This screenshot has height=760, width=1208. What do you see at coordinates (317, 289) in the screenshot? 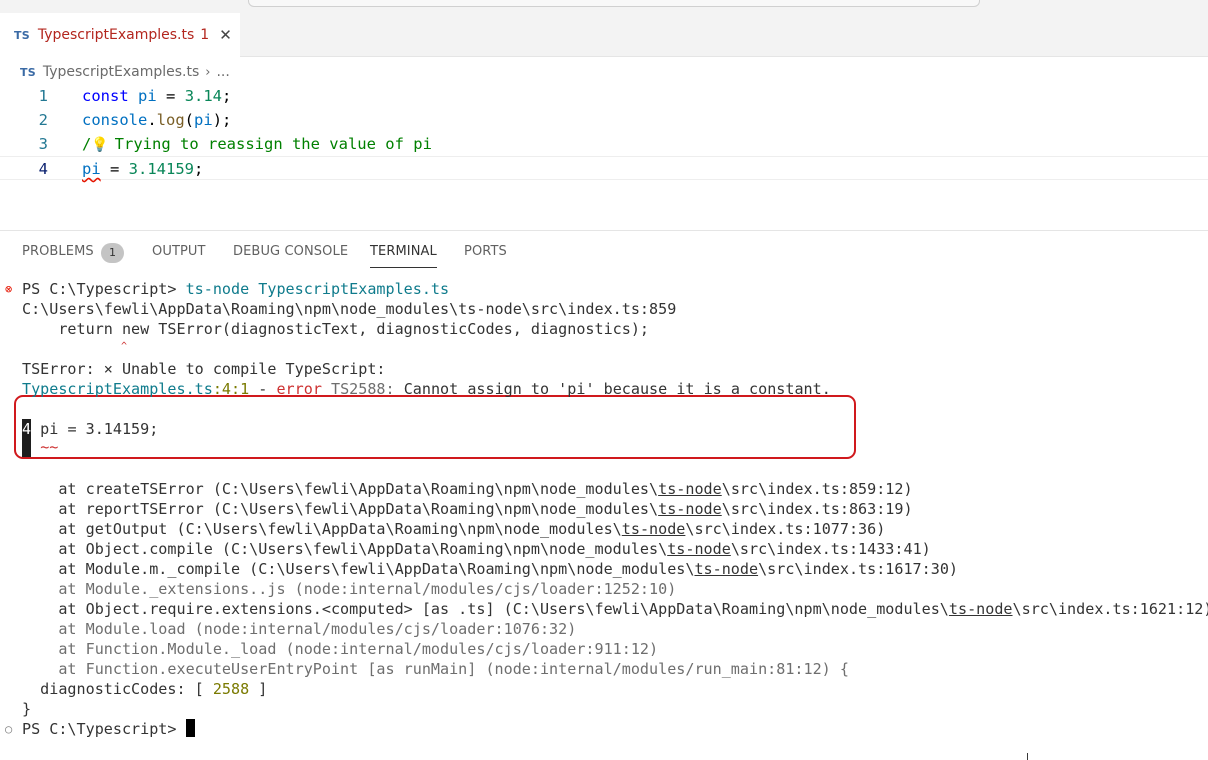
I see `terminal-command: ts-node TypescriptExamples.ts` at bounding box center [317, 289].